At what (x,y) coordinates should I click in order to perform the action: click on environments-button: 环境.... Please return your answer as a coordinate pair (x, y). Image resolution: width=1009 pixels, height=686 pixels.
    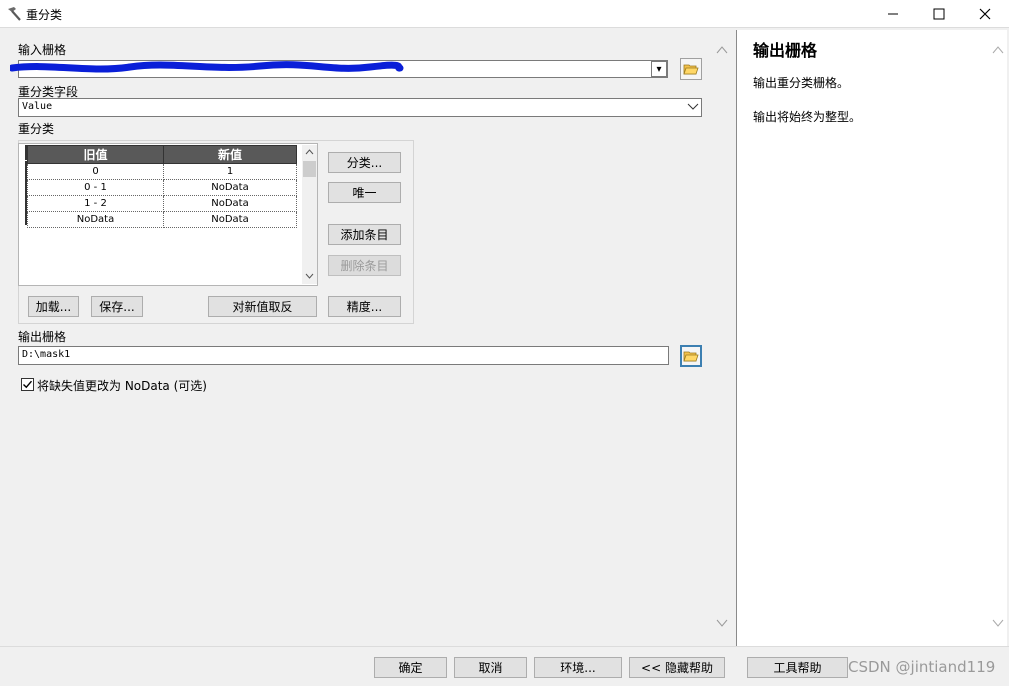
    Looking at the image, I should click on (578, 667).